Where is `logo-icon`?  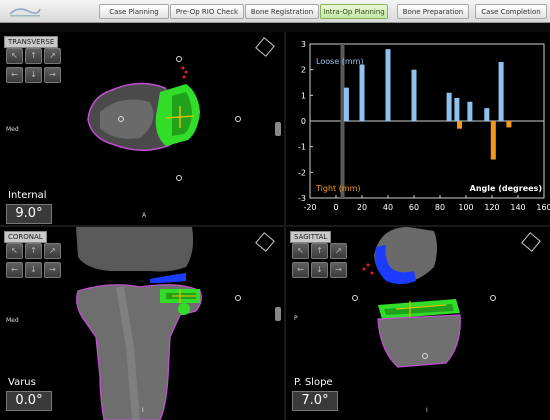 logo-icon is located at coordinates (25, 12).